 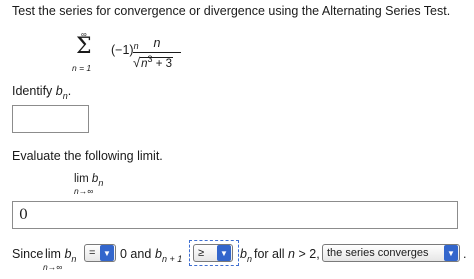 I want to click on since-lim: lim bn, so click(x=61, y=255).